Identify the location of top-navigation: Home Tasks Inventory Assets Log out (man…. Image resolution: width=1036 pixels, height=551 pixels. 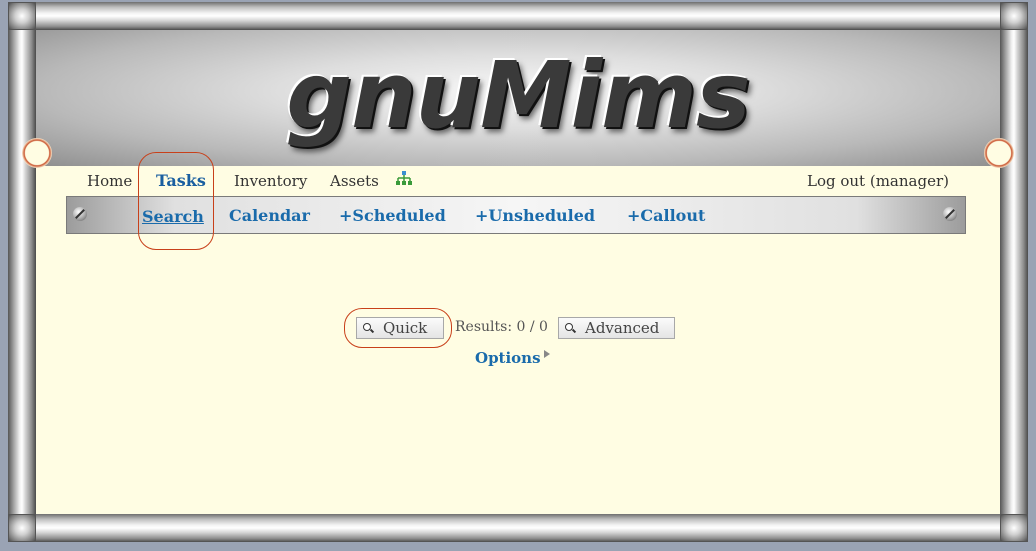
(522, 181).